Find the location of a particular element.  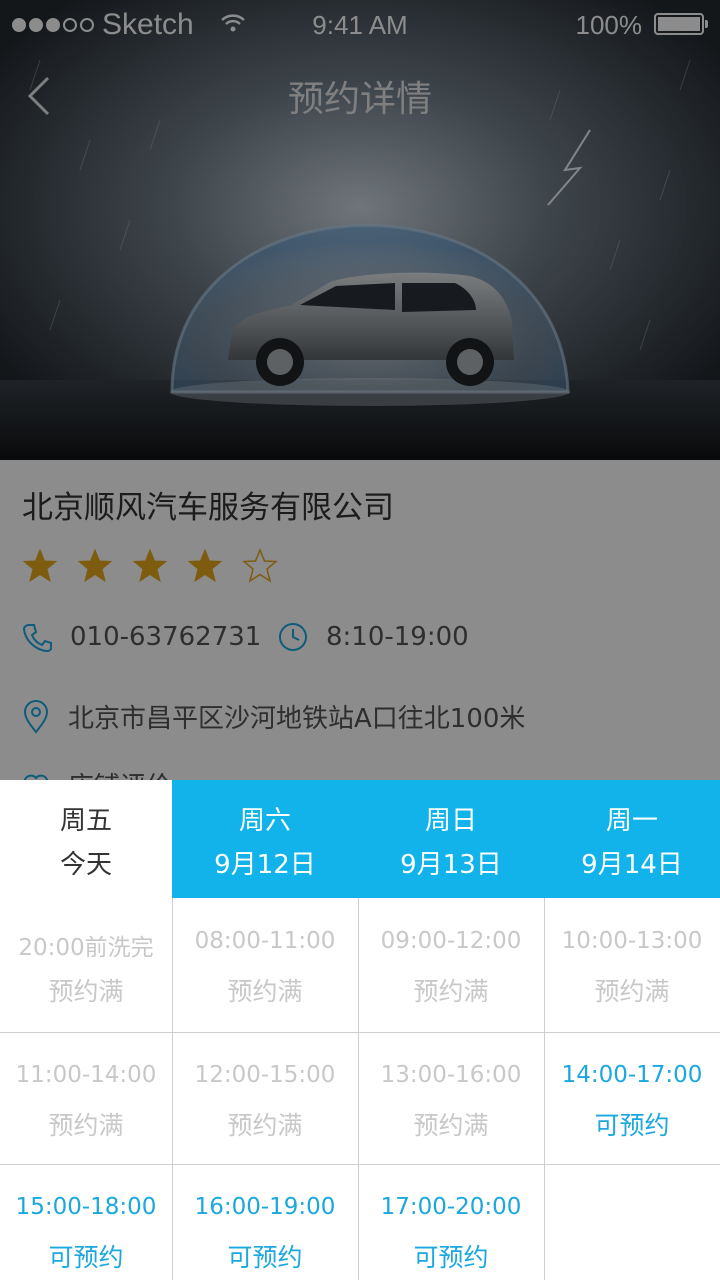

time-slot: 17:00-20:00 可预约 is located at coordinates (451, 1222).